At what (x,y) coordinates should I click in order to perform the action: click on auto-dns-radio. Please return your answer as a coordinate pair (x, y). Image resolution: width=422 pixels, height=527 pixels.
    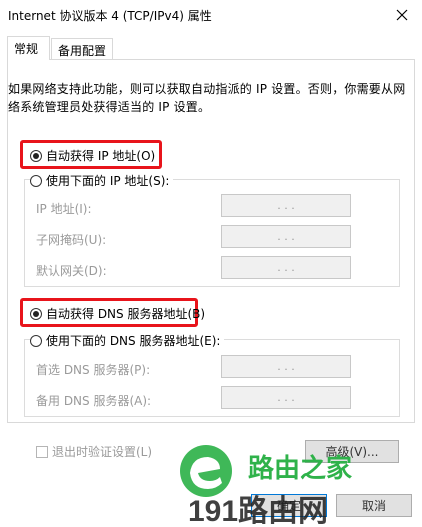
    Looking at the image, I should click on (36, 313).